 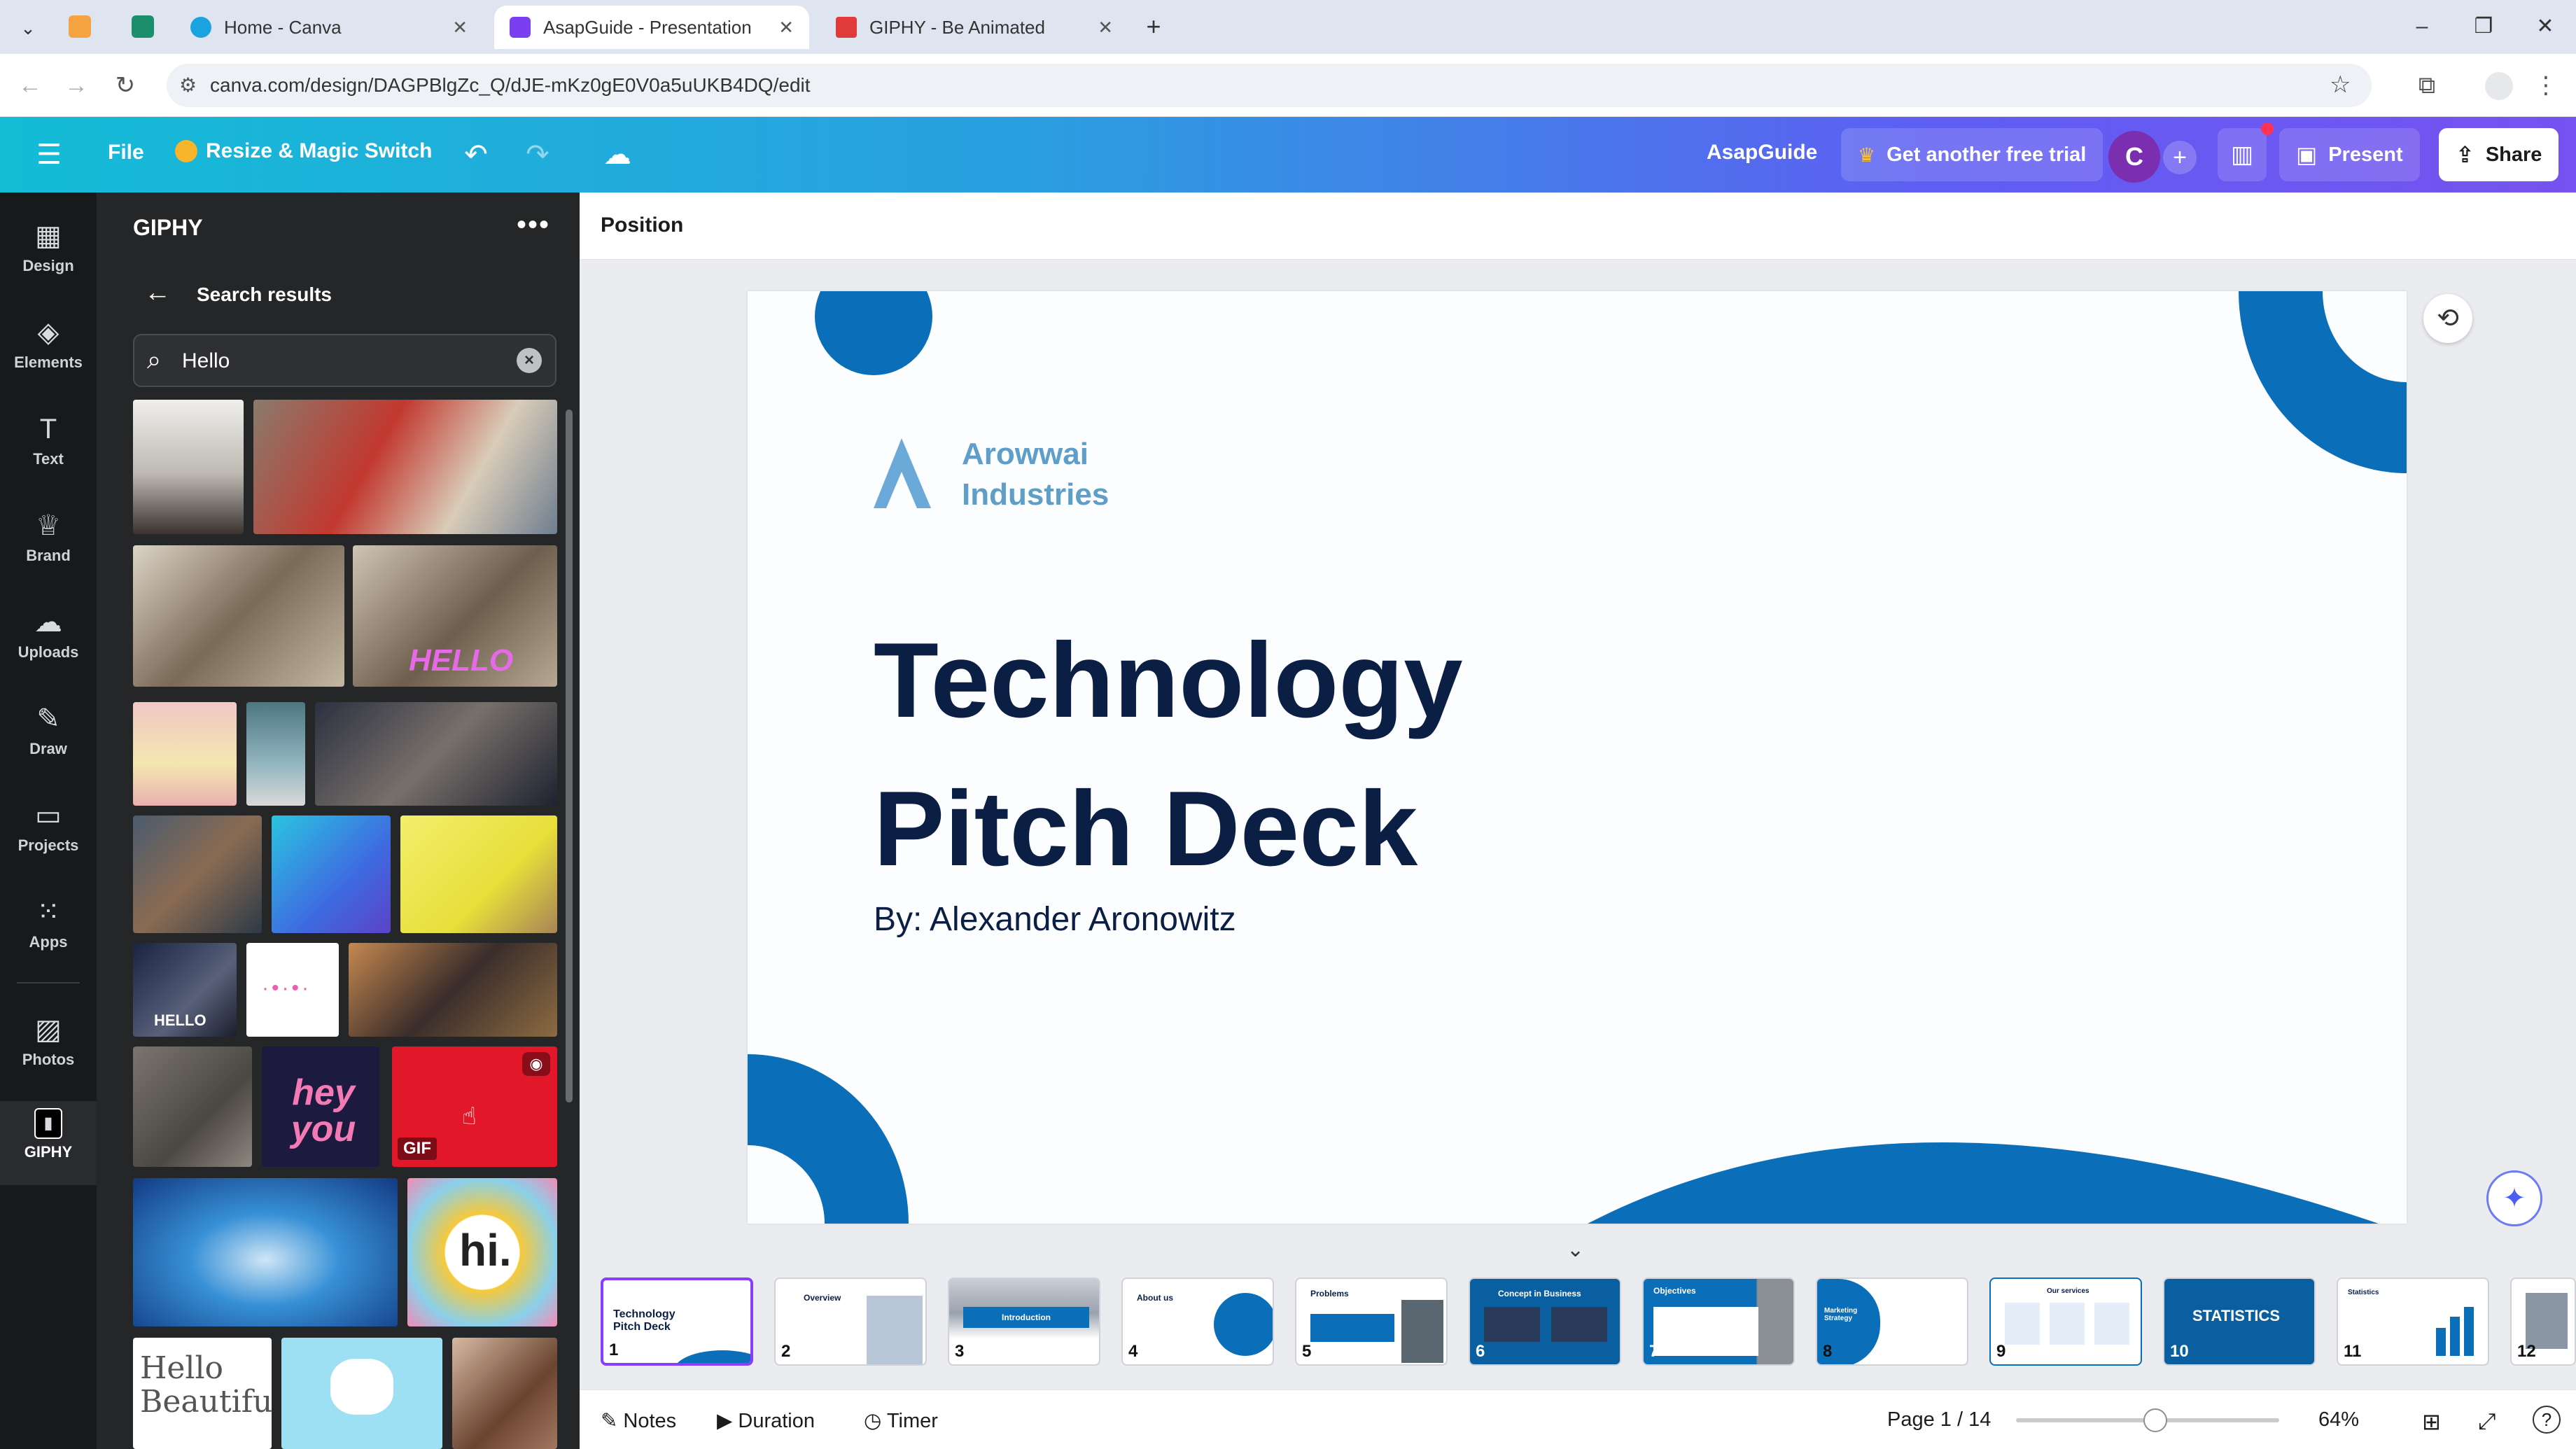 I want to click on grid-view-icon: ⊞, so click(x=2431, y=1421).